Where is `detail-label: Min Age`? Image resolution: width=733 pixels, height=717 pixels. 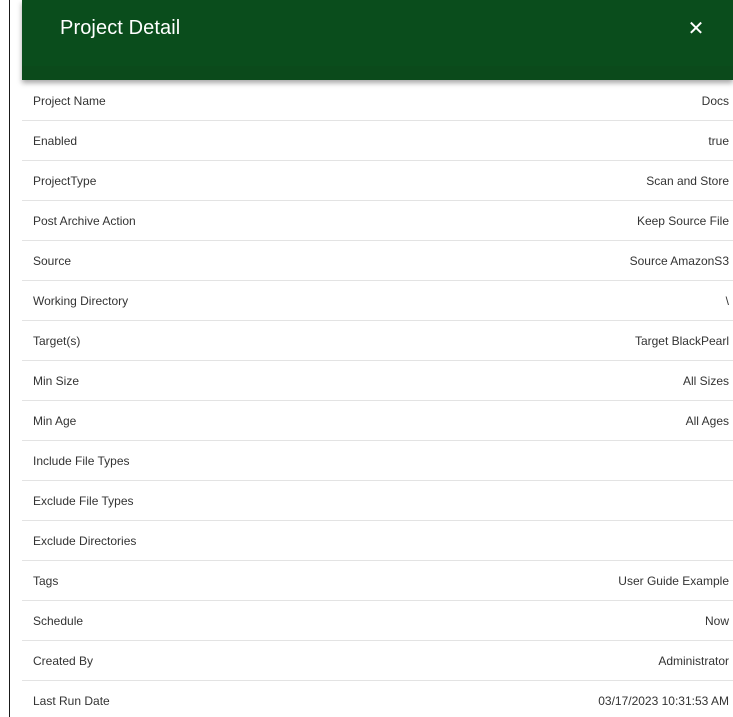 detail-label: Min Age is located at coordinates (55, 421).